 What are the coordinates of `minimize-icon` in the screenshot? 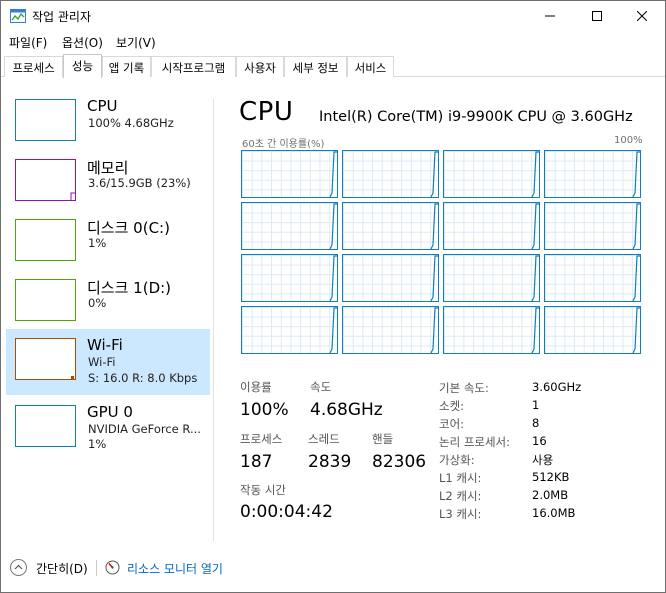 It's located at (550, 16).